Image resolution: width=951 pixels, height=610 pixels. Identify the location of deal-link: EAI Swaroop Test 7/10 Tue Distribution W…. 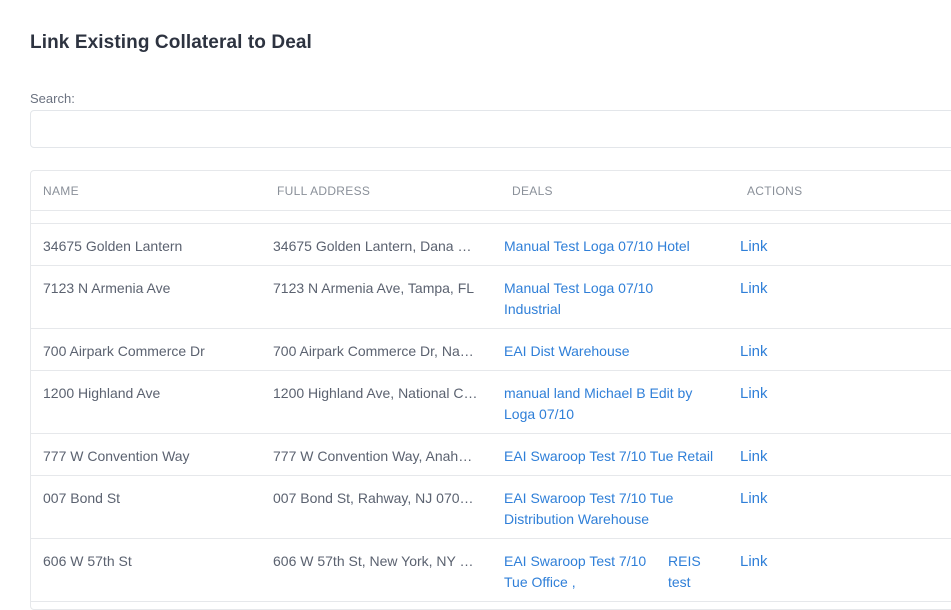
(588, 508).